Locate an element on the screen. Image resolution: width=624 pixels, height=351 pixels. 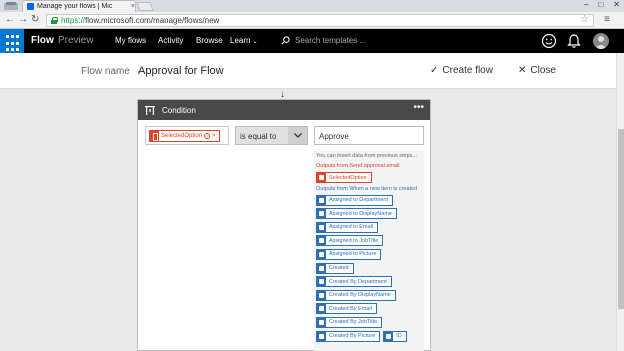
dynamic-token-label: ID is located at coordinates (399, 336).